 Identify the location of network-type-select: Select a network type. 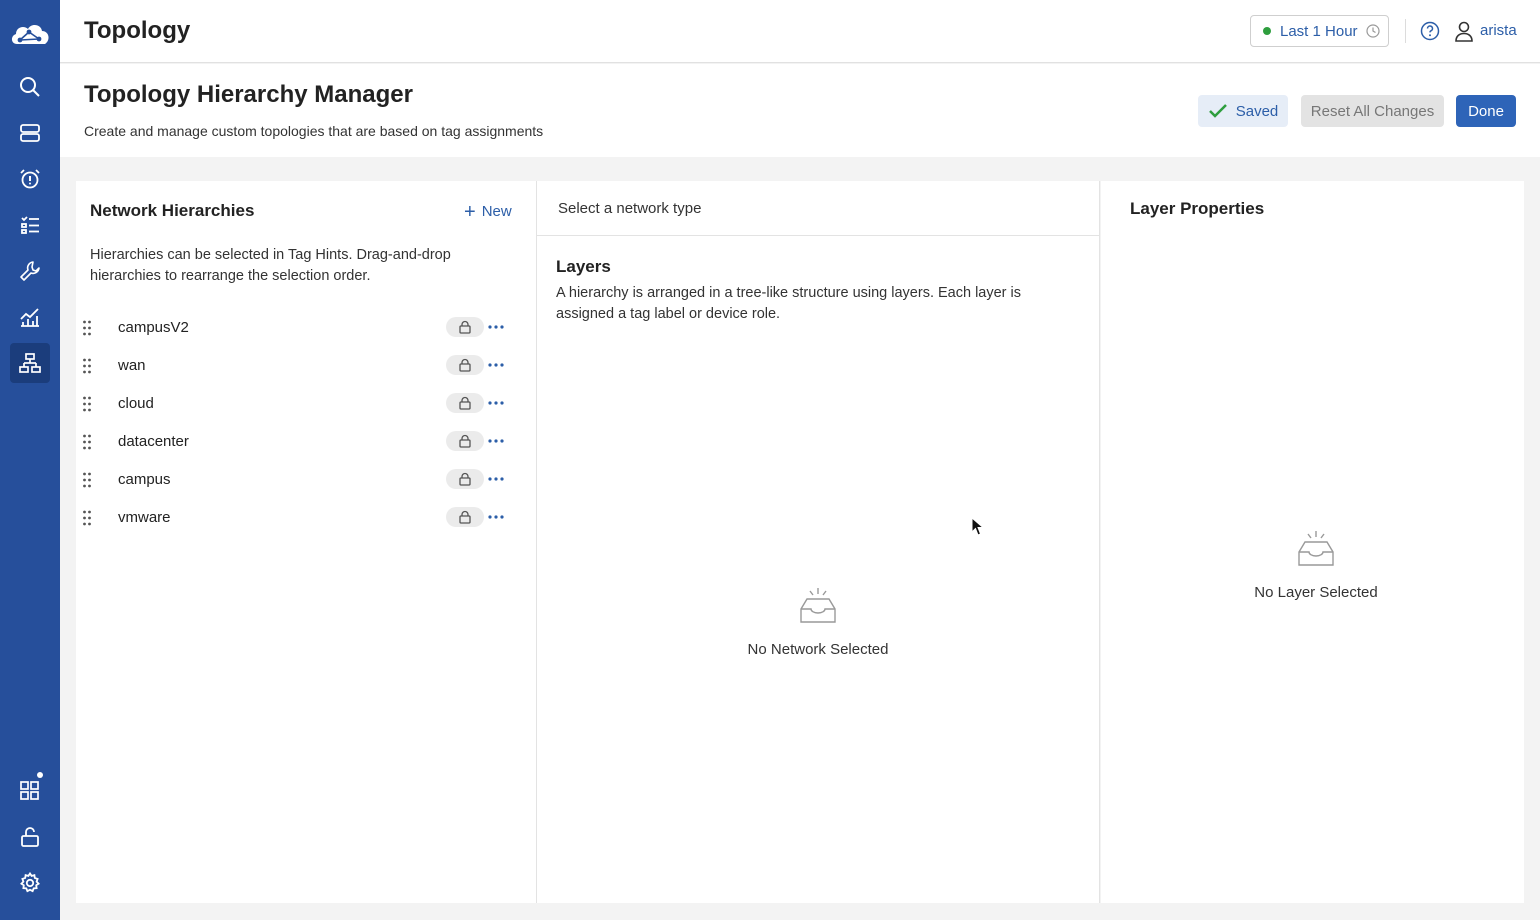
(629, 208).